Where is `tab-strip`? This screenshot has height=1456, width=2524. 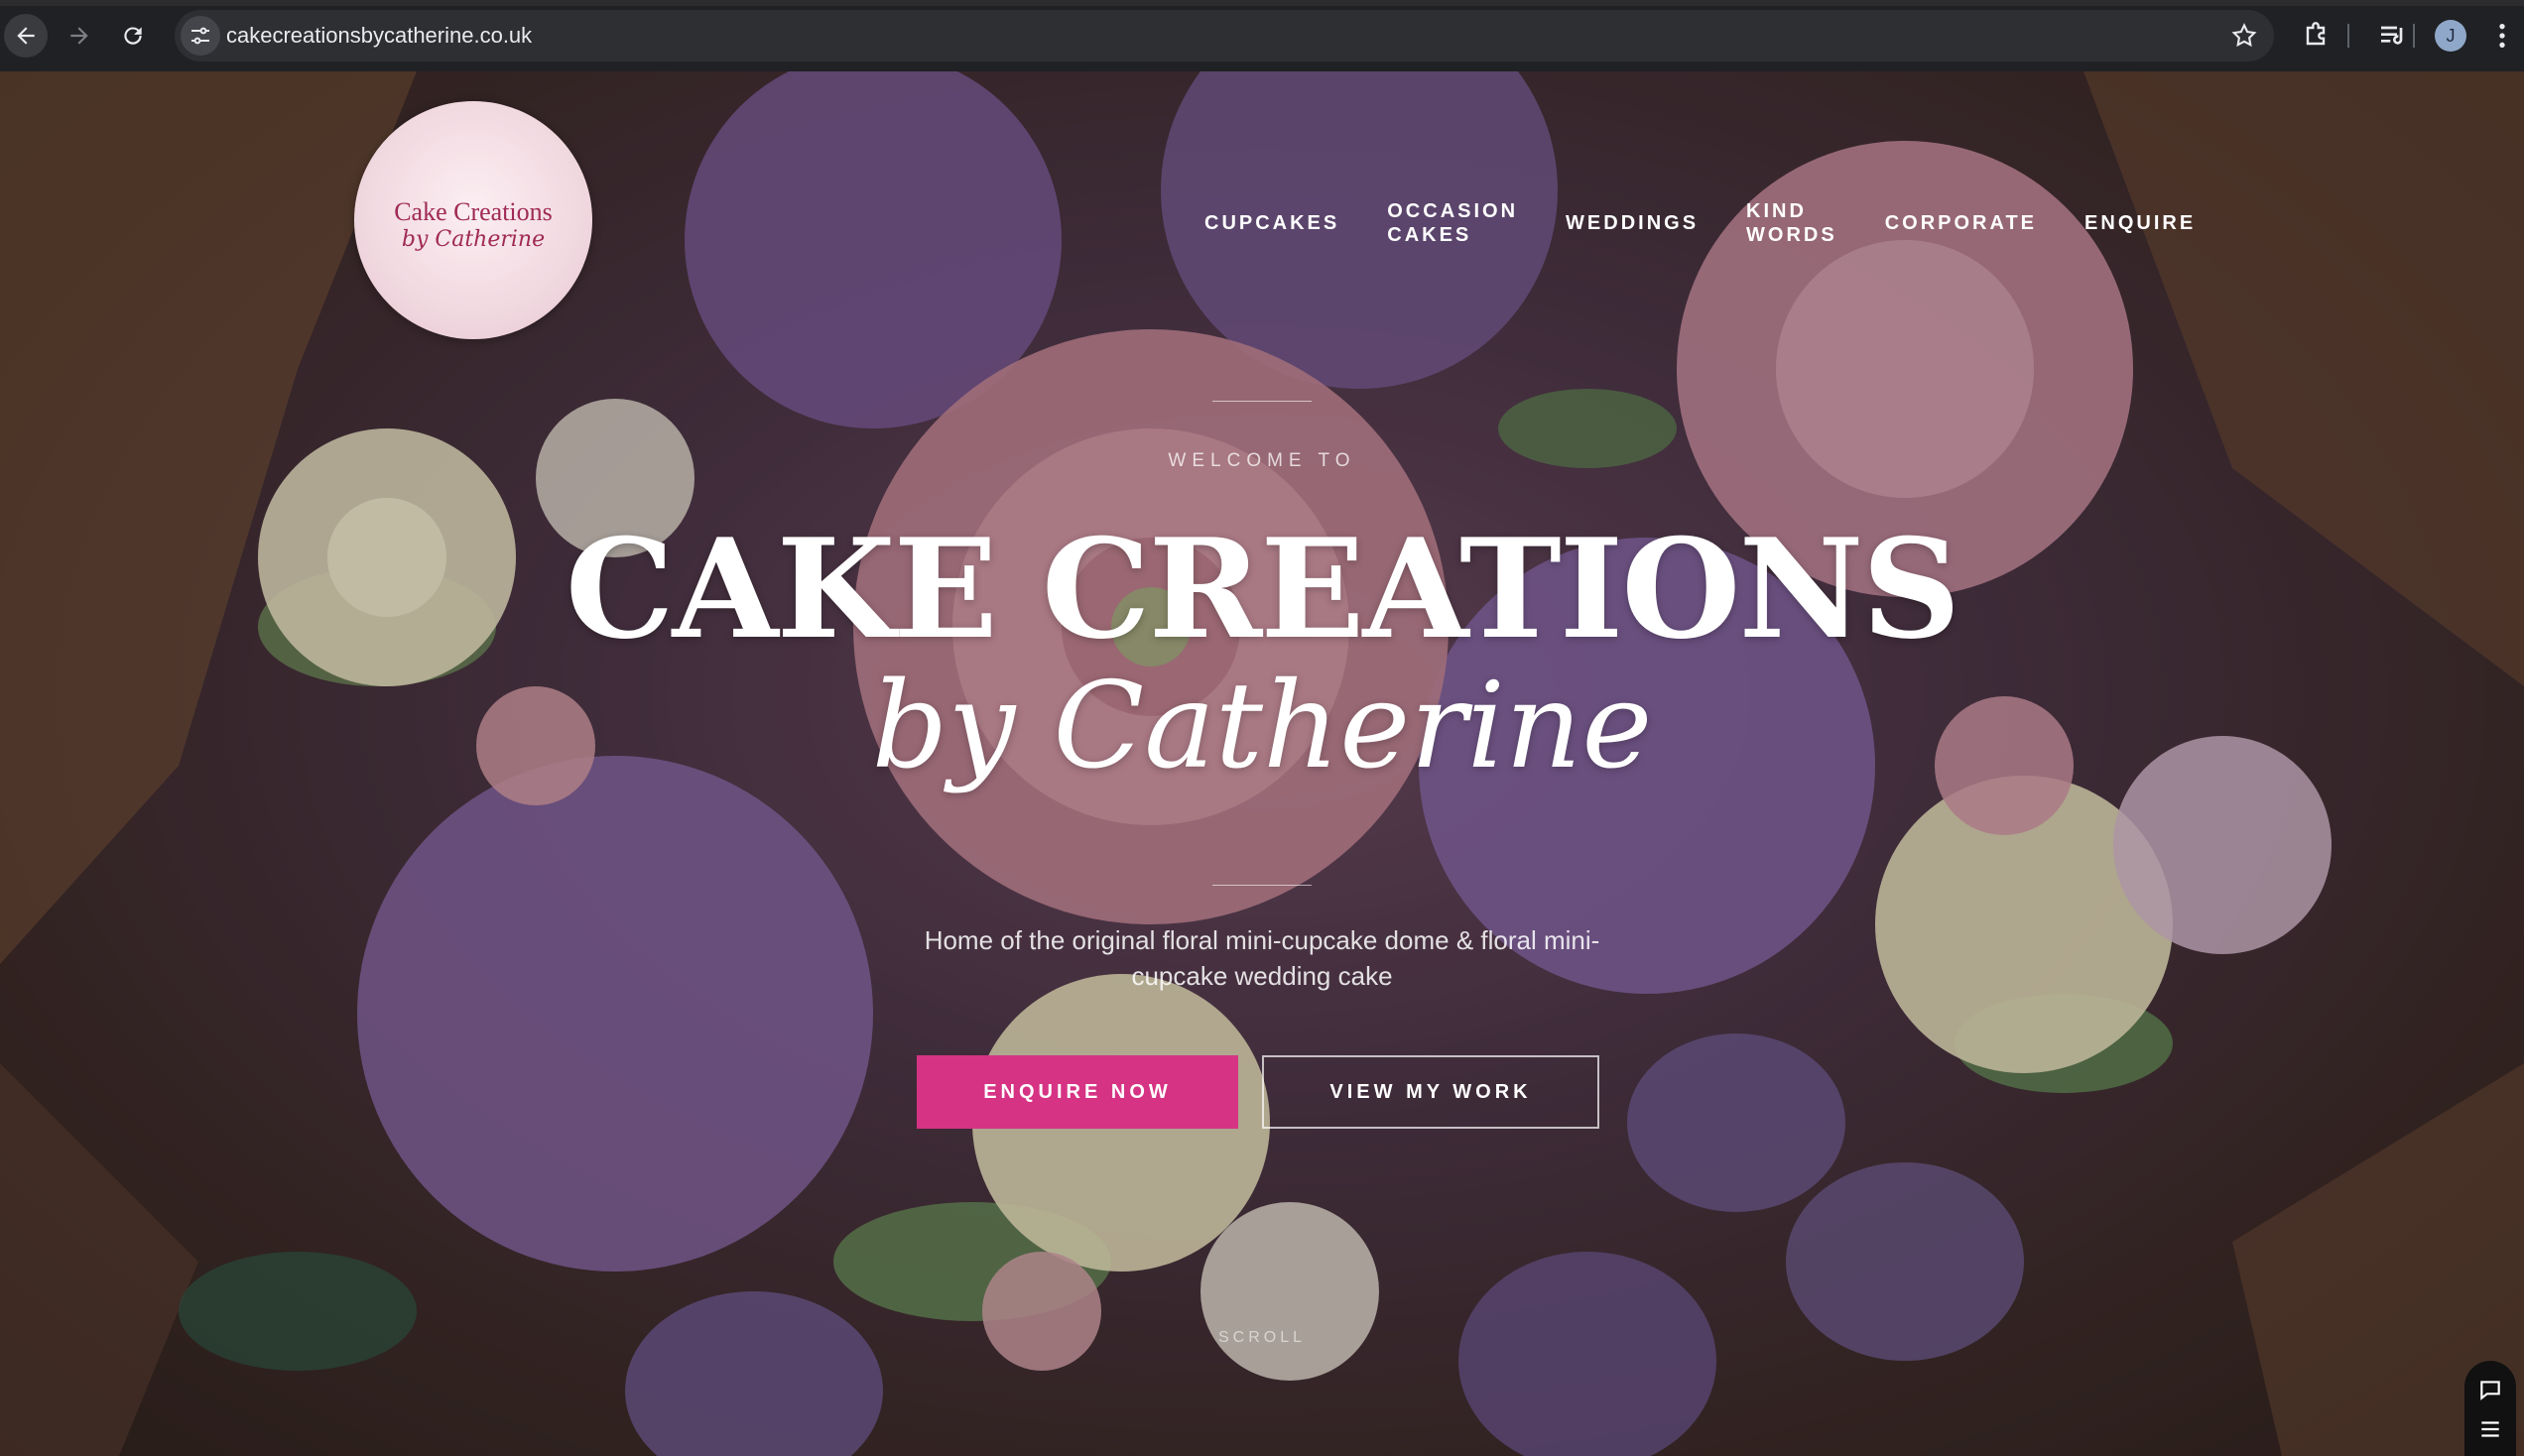
tab-strip is located at coordinates (1262, 3).